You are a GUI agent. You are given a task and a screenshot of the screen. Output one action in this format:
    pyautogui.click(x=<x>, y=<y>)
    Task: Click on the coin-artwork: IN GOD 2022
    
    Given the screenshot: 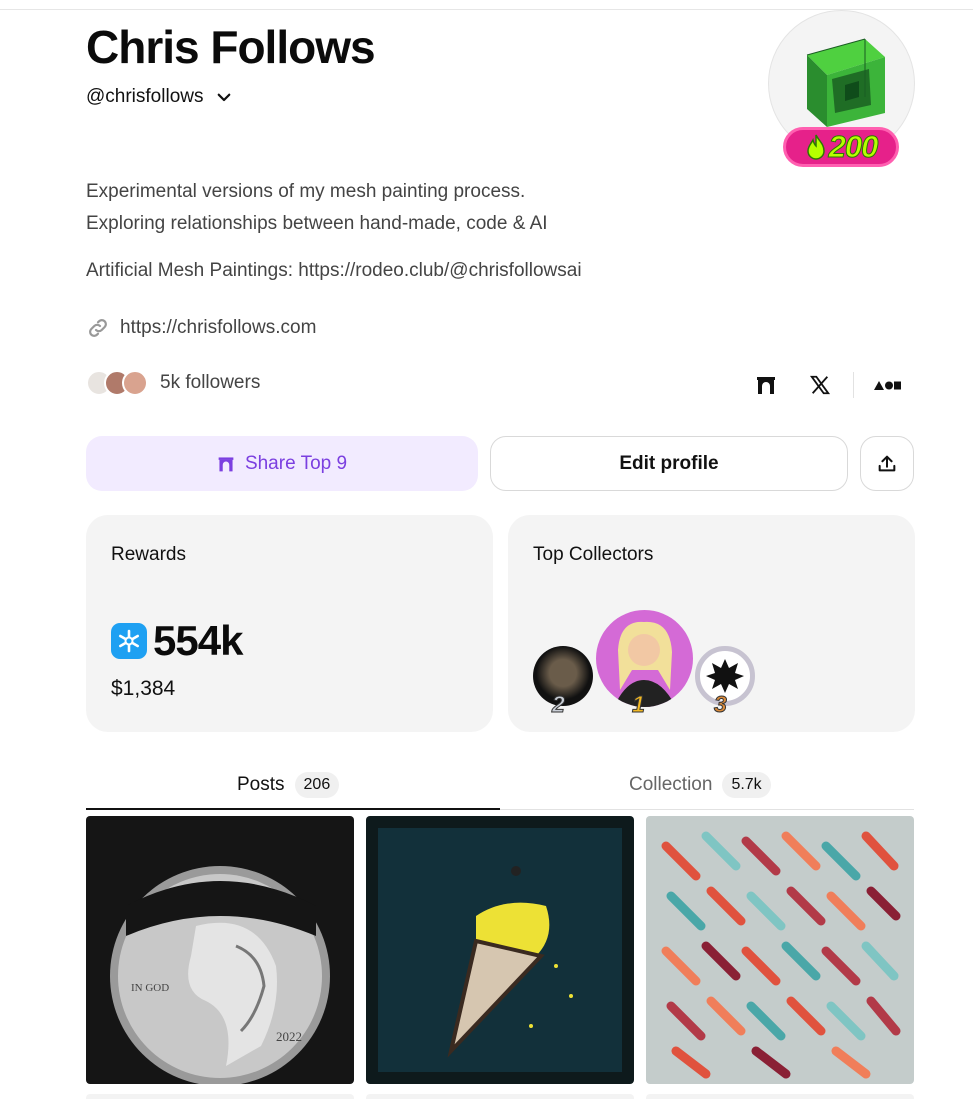 What is the action you would take?
    pyautogui.click(x=220, y=950)
    